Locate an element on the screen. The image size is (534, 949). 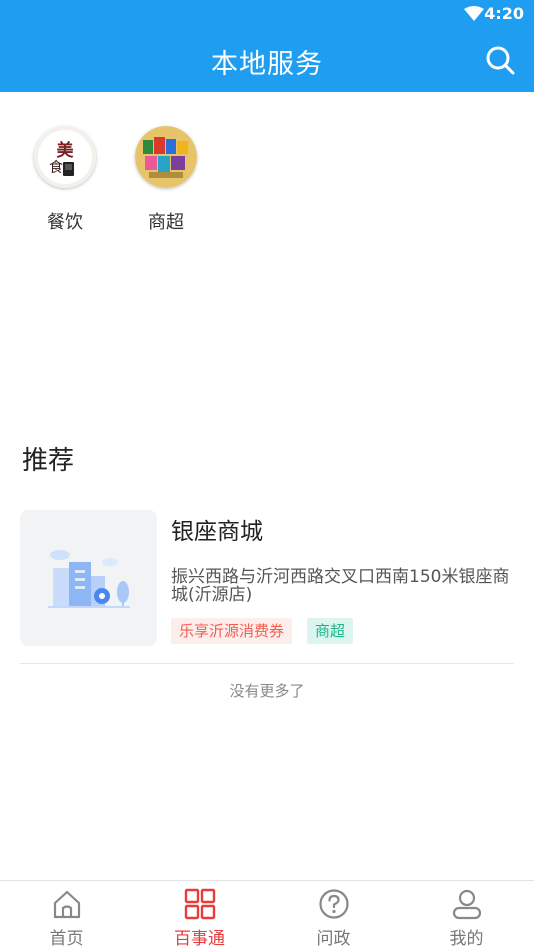
tag-category: 商超 is located at coordinates (330, 631).